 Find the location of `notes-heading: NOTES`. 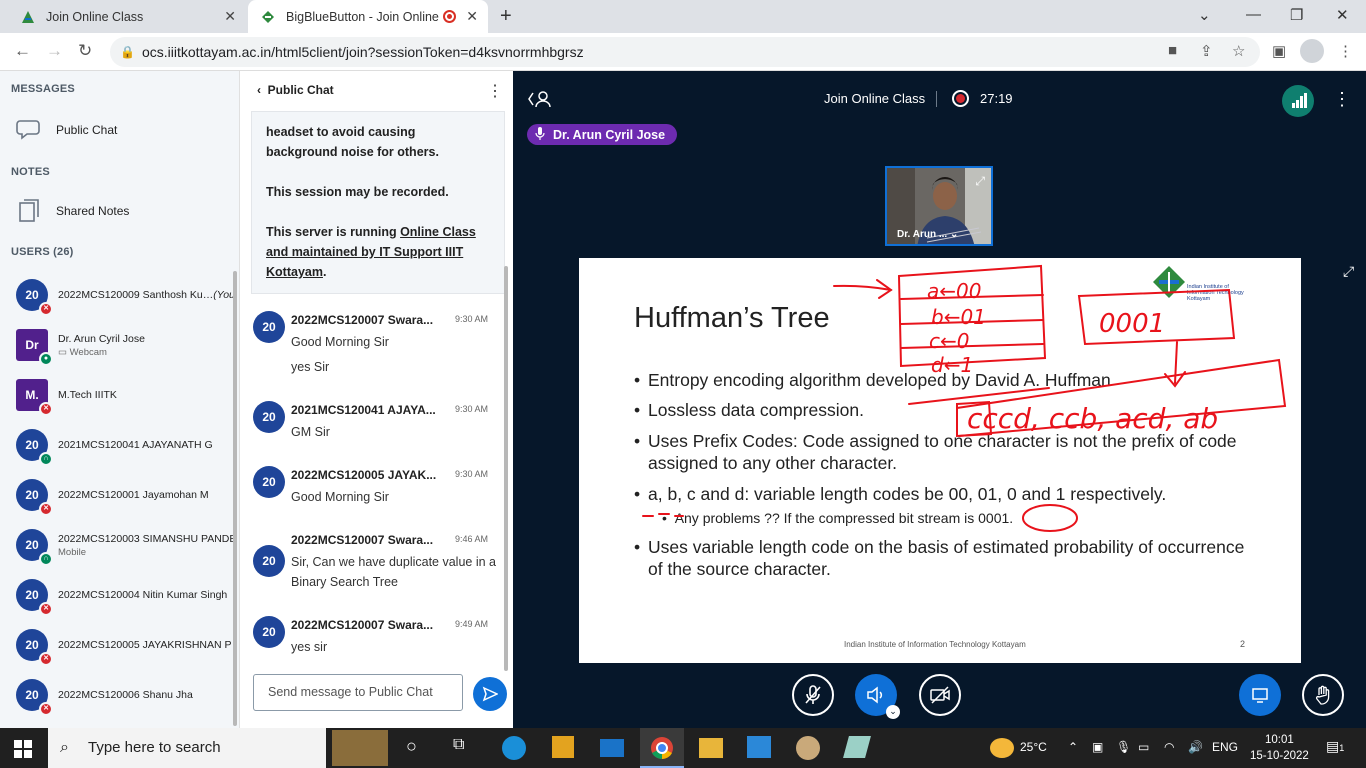

notes-heading: NOTES is located at coordinates (30, 172).